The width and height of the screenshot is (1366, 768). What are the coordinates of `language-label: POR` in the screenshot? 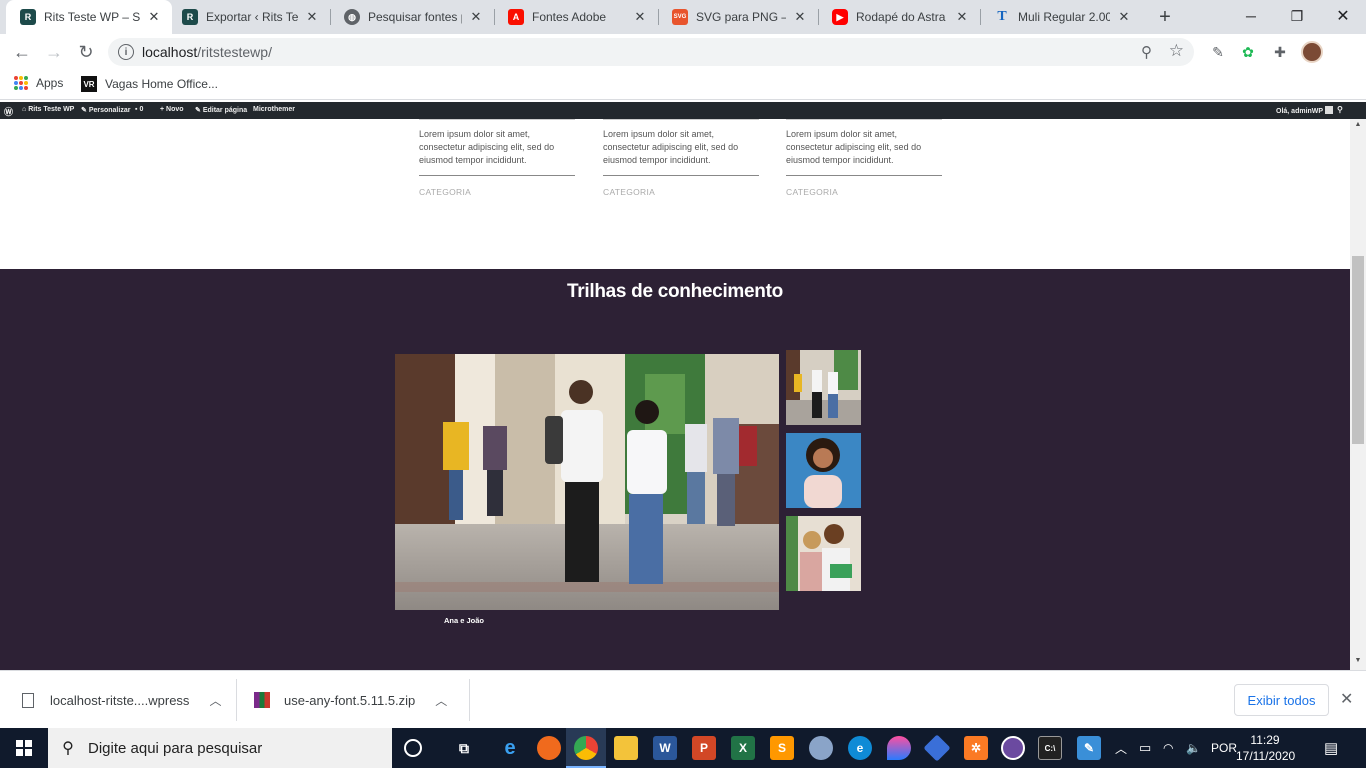 It's located at (1224, 748).